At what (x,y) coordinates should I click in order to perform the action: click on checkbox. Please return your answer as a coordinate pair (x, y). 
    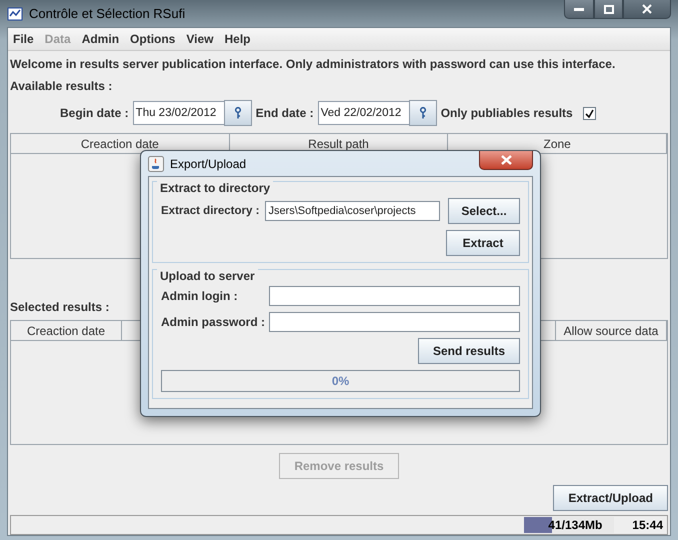
    Looking at the image, I should click on (589, 113).